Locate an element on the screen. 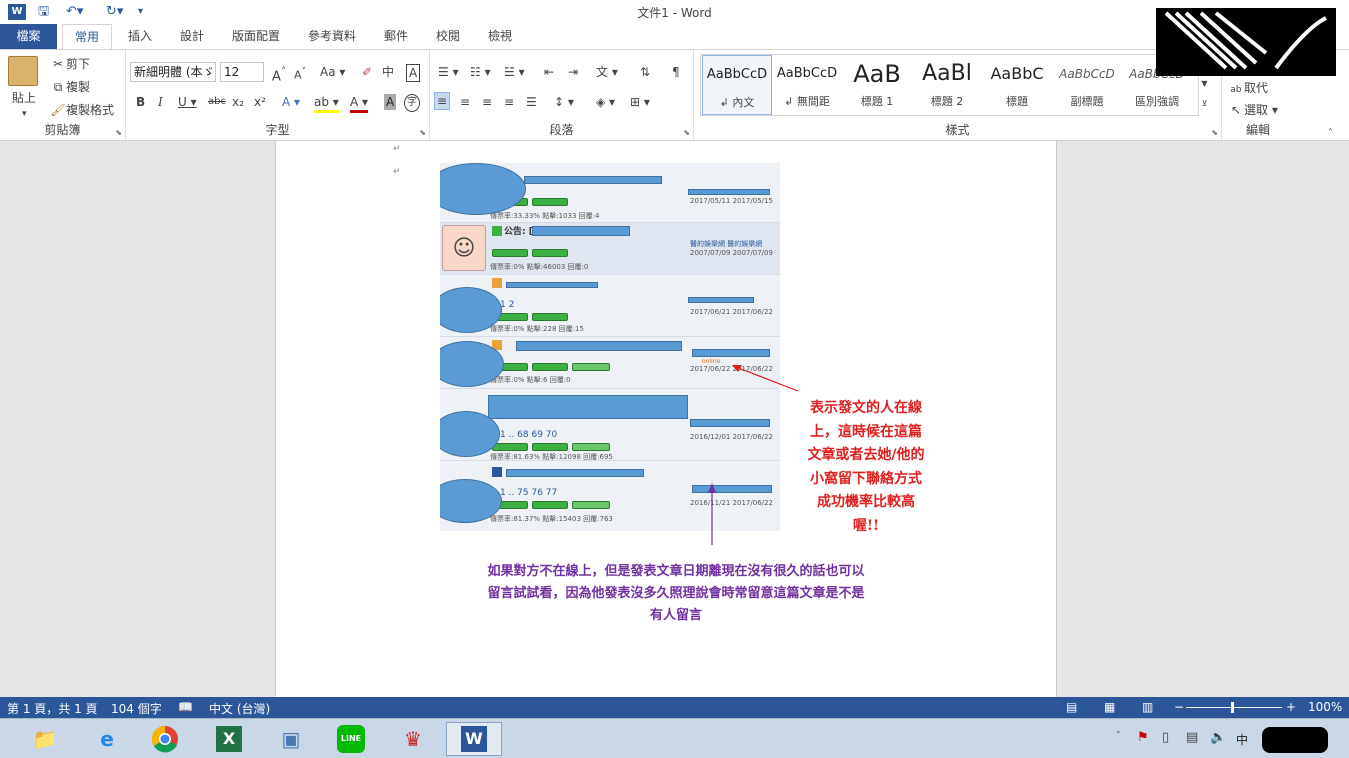 This screenshot has height=758, width=1349. select-button: ↖ 選取 ▾ is located at coordinates (1253, 110).